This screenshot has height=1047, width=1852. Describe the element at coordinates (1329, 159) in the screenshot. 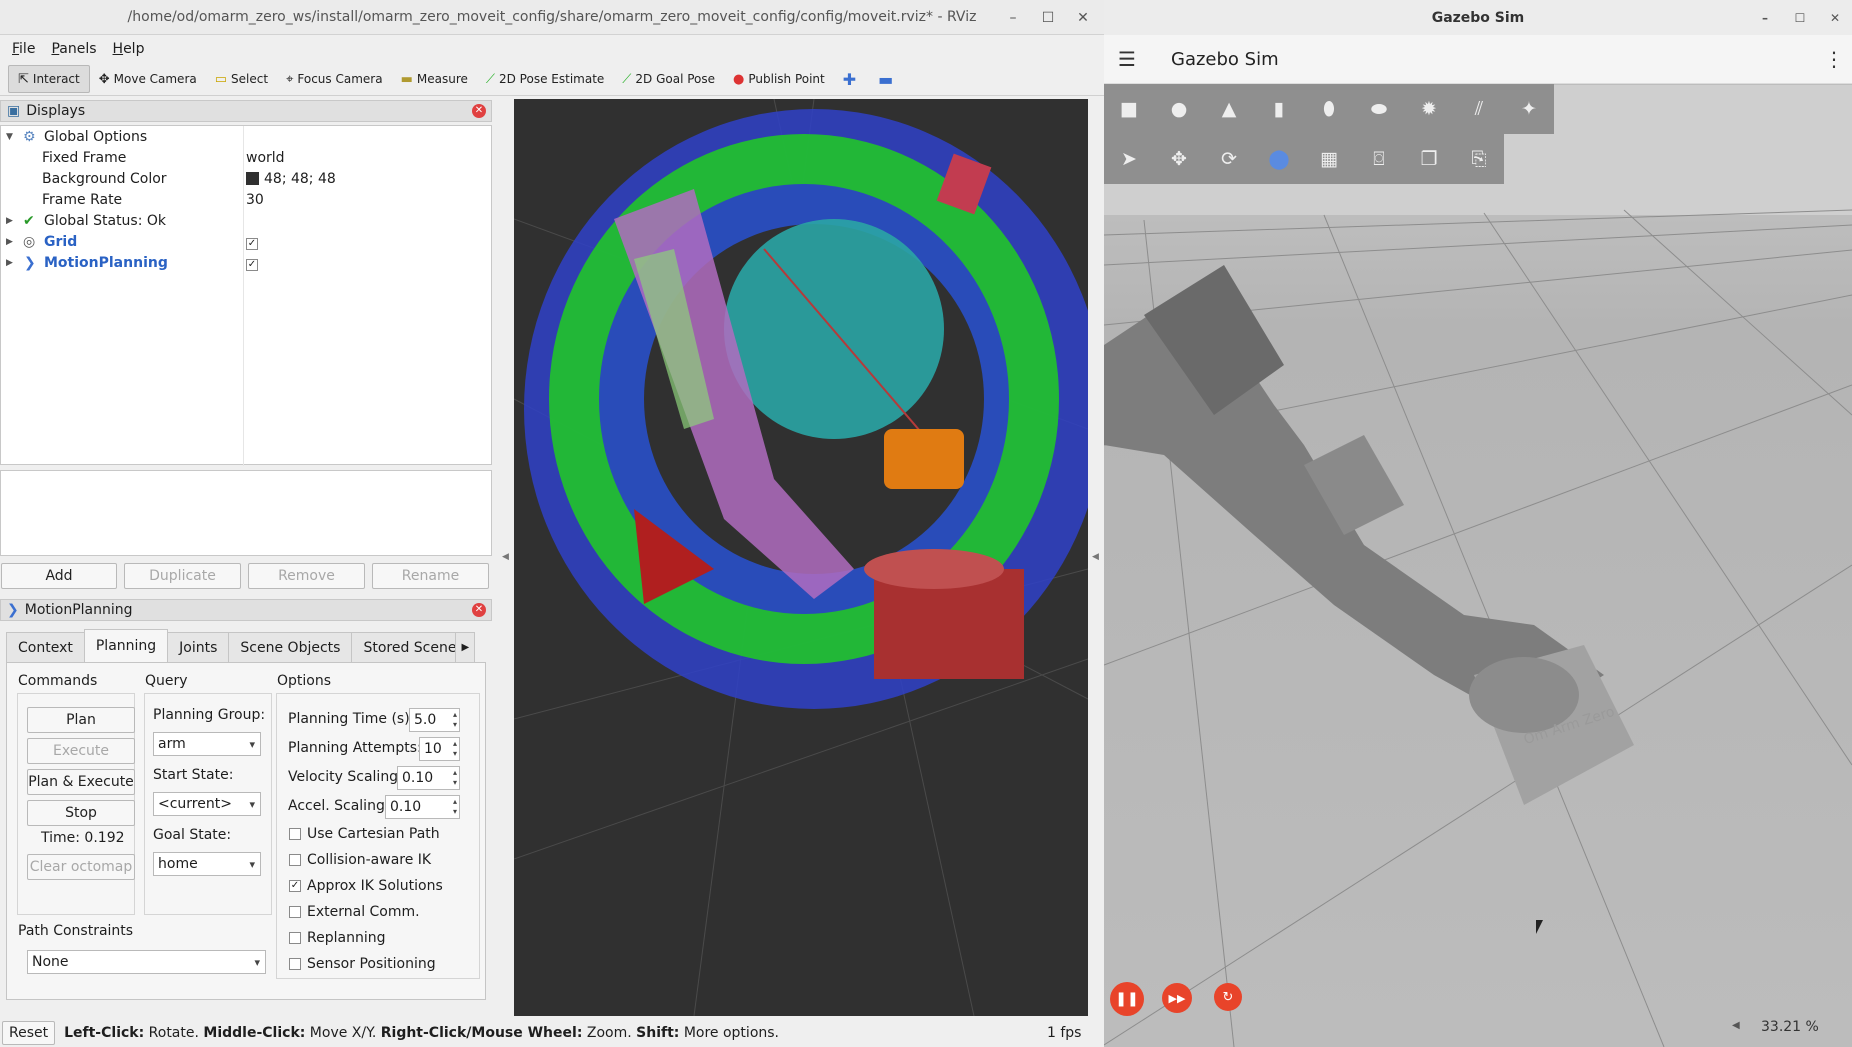

I see `grid-icon: ▦` at that location.